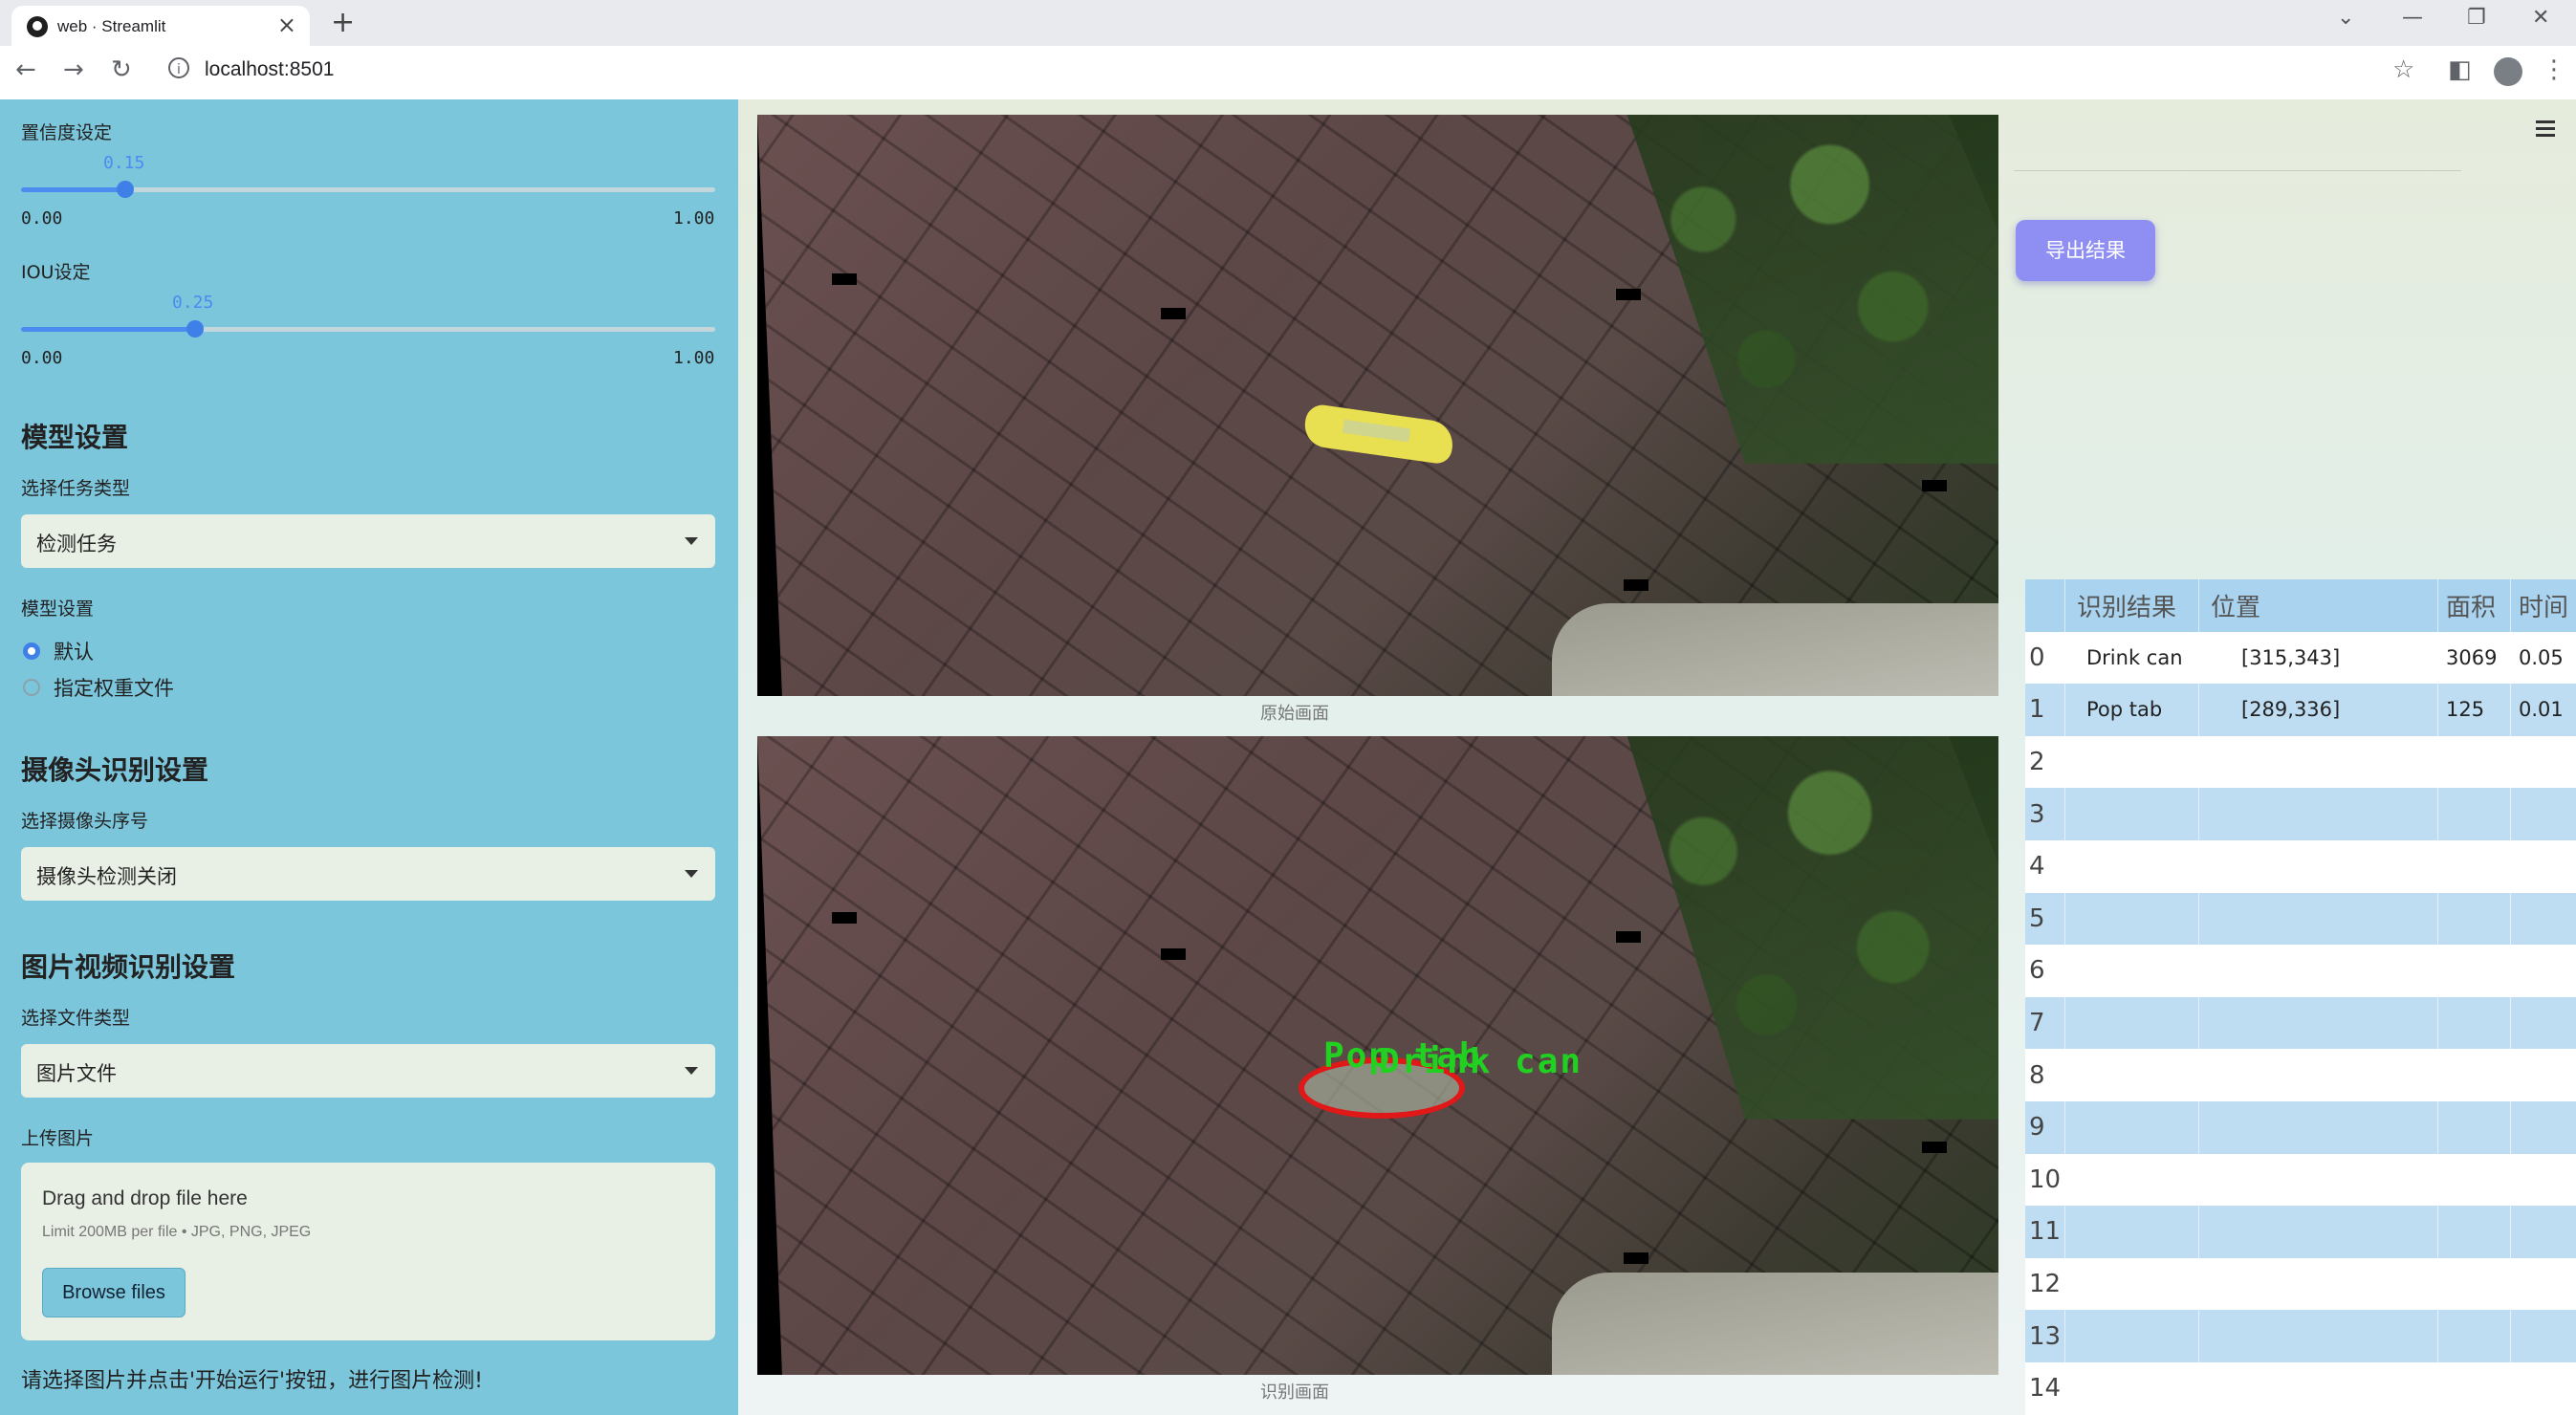  Describe the element at coordinates (2300, 919) in the screenshot. I see `table-row: 5` at that location.